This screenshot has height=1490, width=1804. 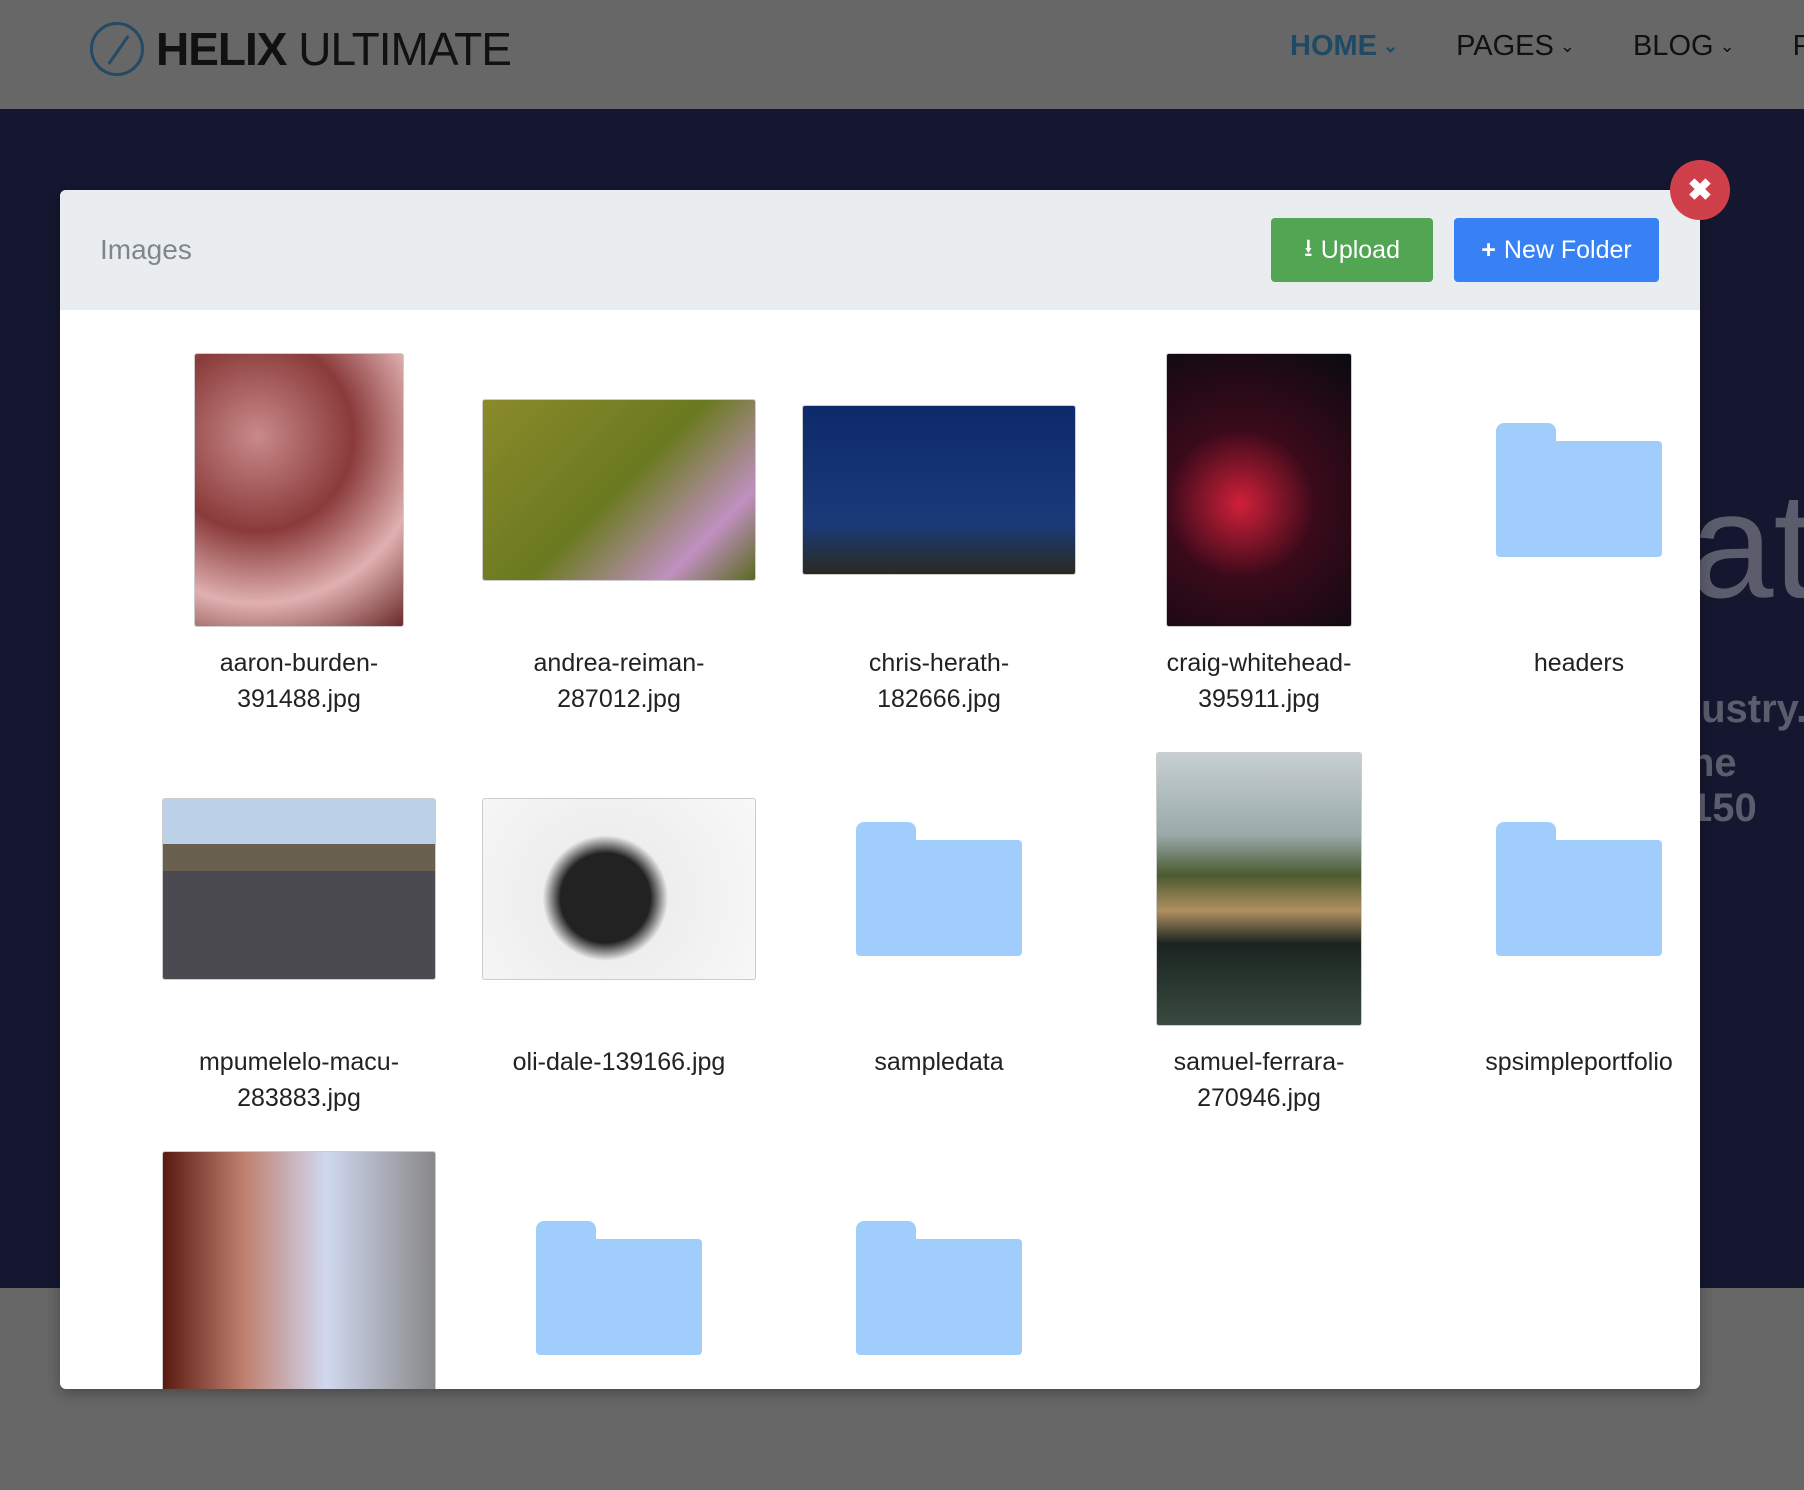 I want to click on logo-text-light: ULTIMATE, so click(x=405, y=49).